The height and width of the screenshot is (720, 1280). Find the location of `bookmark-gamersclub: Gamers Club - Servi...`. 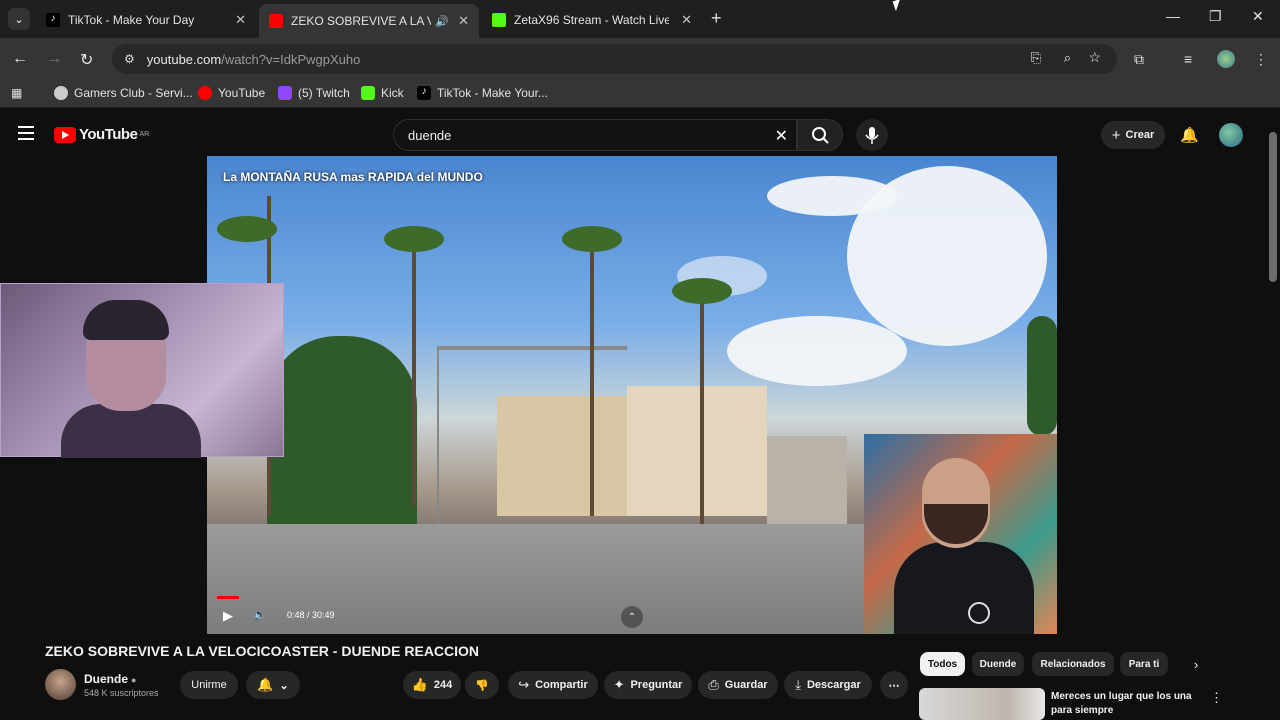

bookmark-gamersclub: Gamers Club - Servi... is located at coordinates (123, 93).